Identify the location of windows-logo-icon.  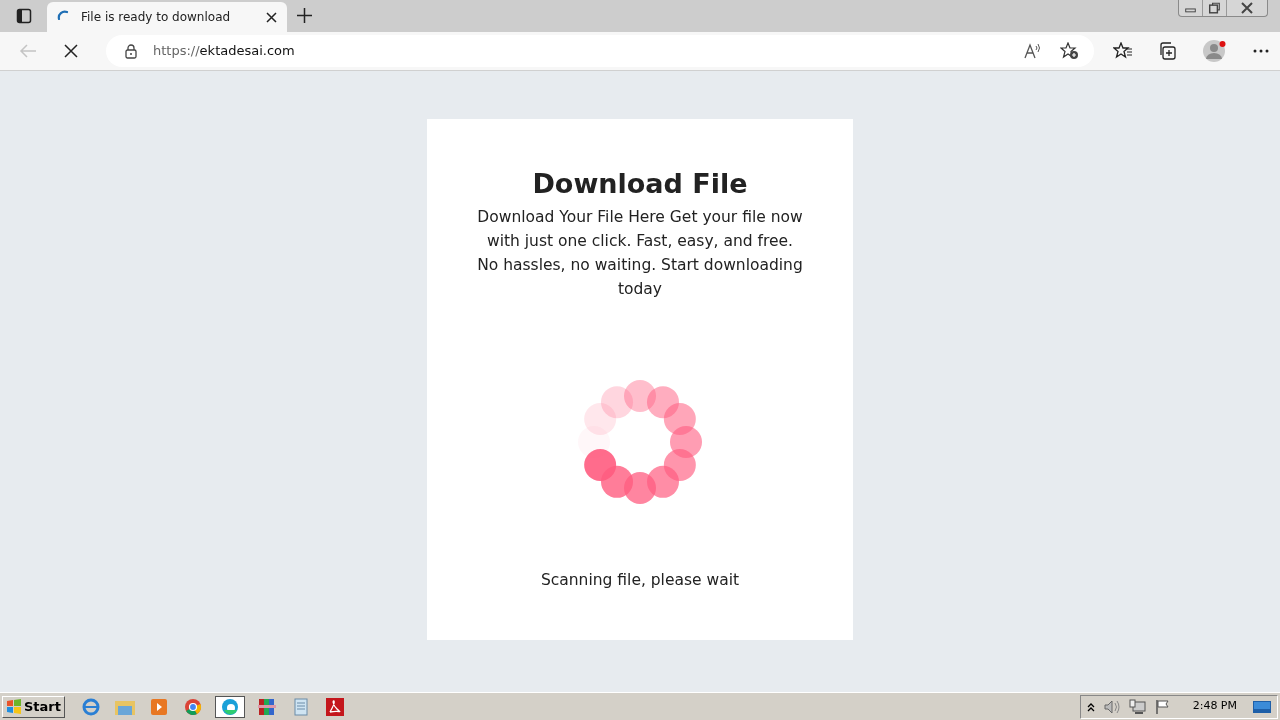
(14, 706).